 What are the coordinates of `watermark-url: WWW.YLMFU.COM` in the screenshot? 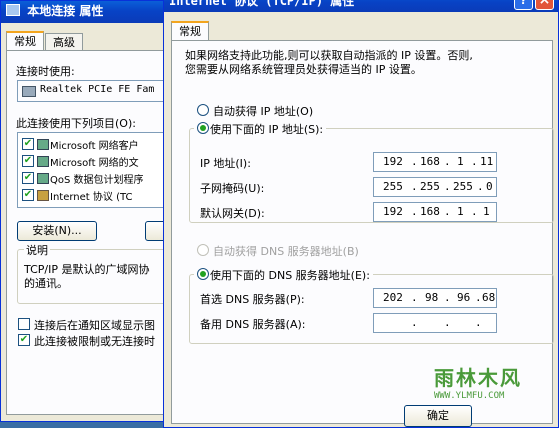 It's located at (469, 396).